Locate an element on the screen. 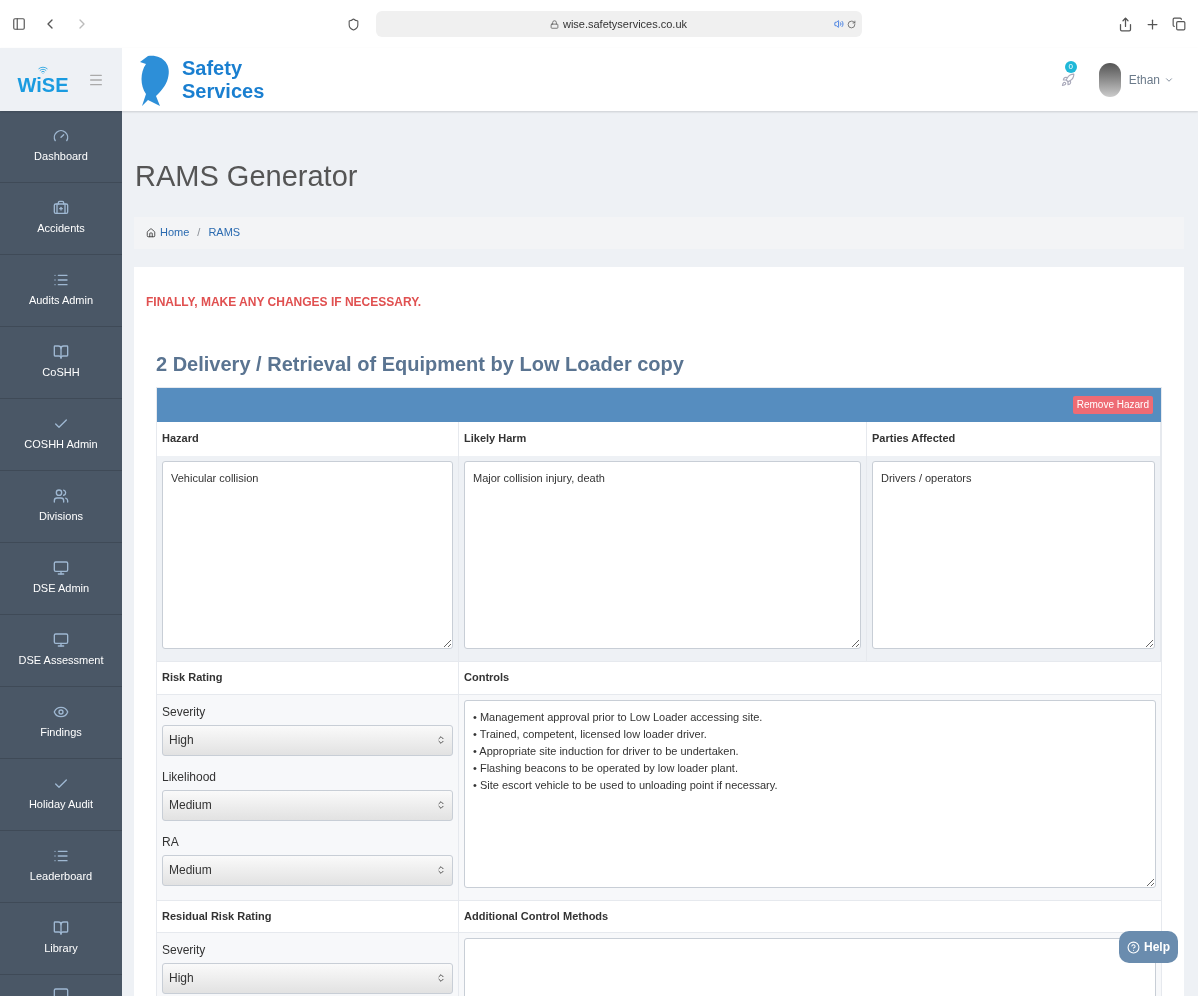 The image size is (1198, 996). sidebar-toggle-icon is located at coordinates (19, 24).